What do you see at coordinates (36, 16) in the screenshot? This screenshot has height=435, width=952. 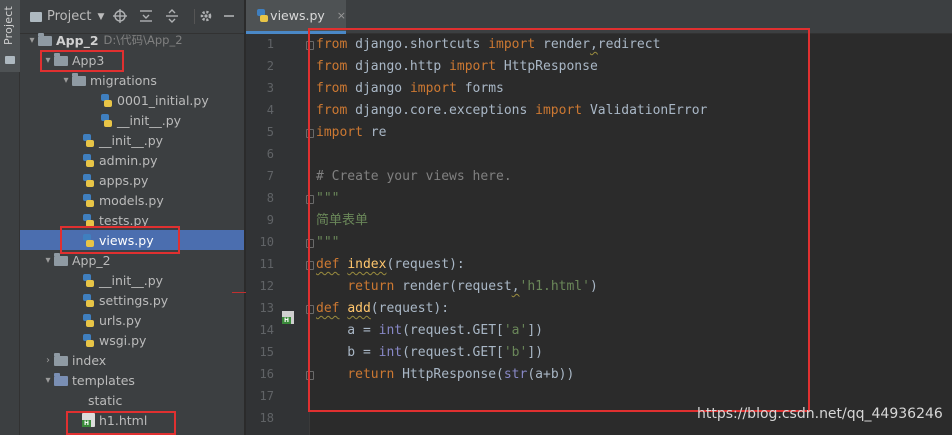 I see `project-icon` at bounding box center [36, 16].